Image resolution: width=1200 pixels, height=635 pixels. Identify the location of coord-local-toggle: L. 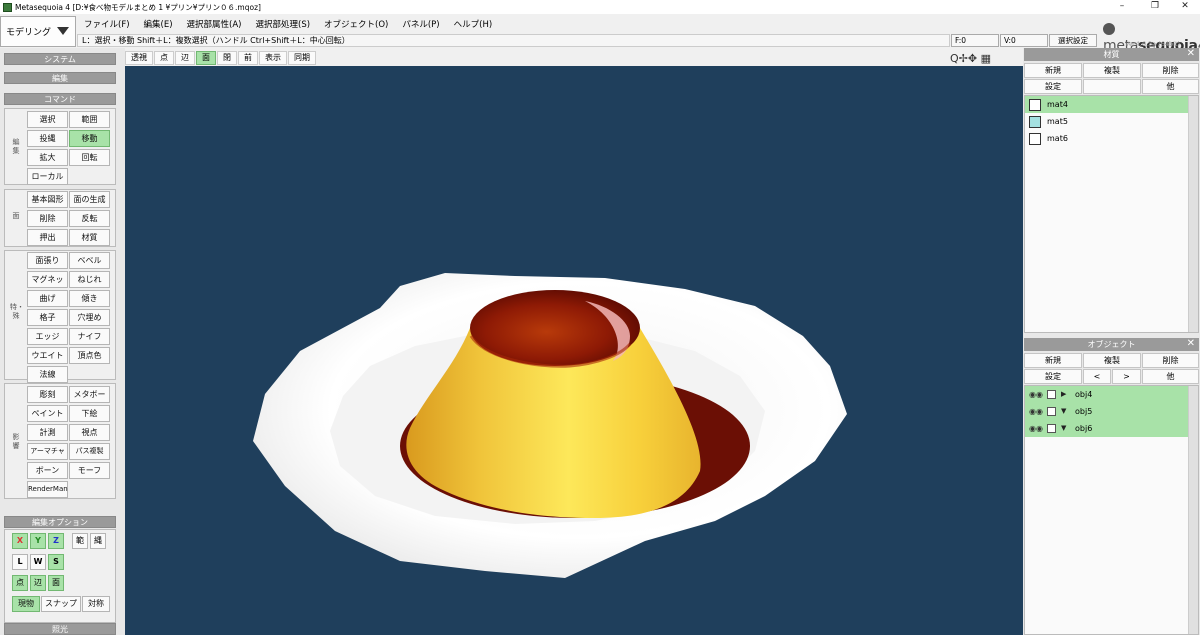
(20, 562).